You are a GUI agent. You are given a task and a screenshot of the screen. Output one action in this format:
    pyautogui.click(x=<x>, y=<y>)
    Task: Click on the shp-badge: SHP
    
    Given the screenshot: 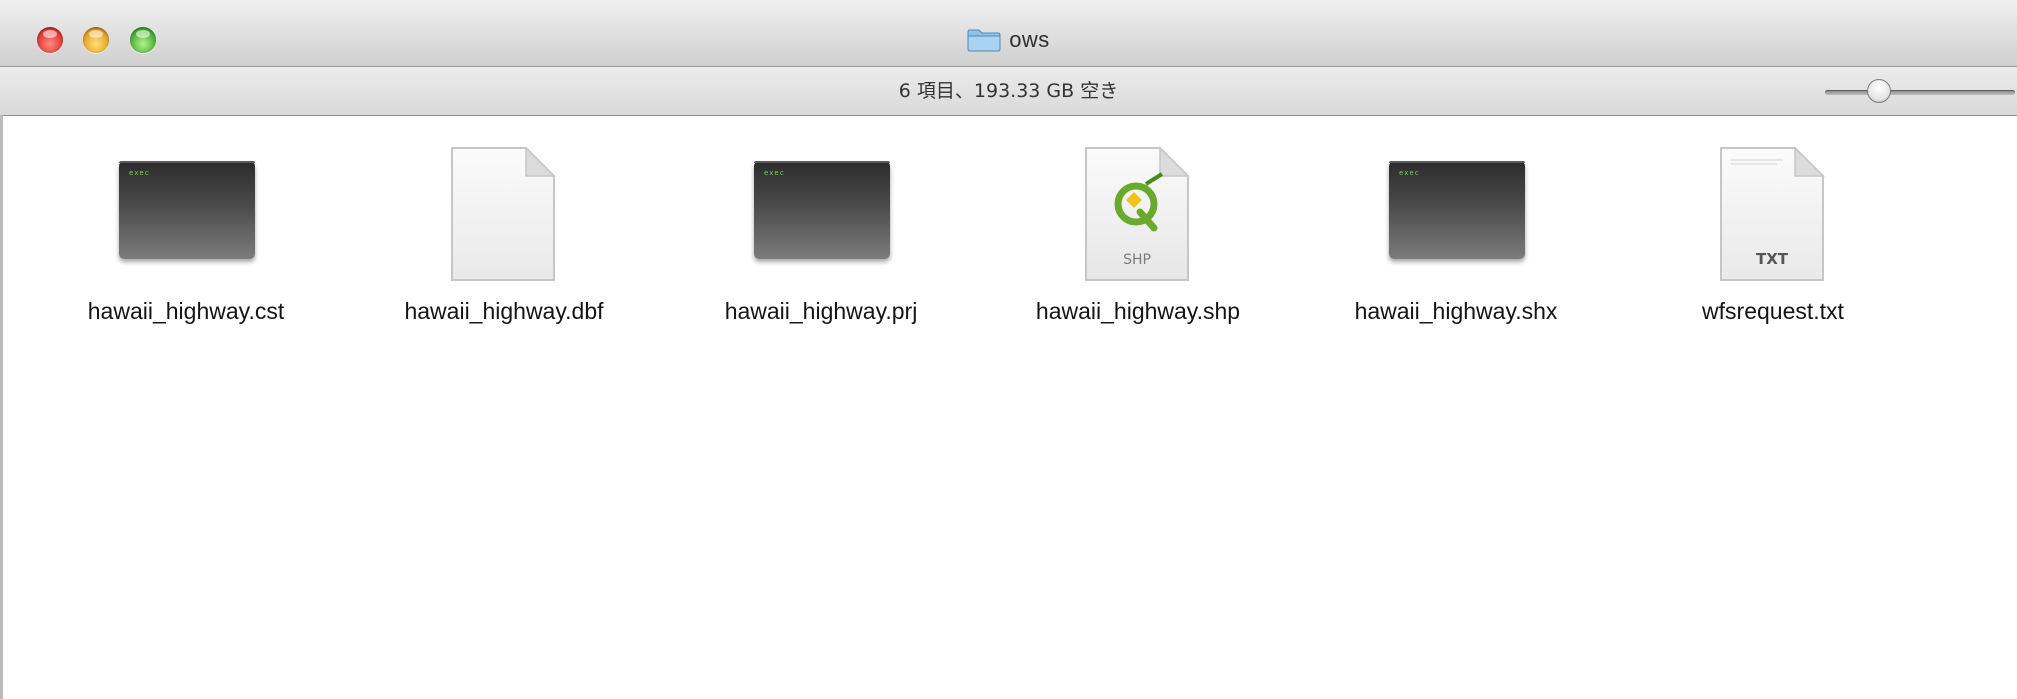 What is the action you would take?
    pyautogui.click(x=1137, y=260)
    